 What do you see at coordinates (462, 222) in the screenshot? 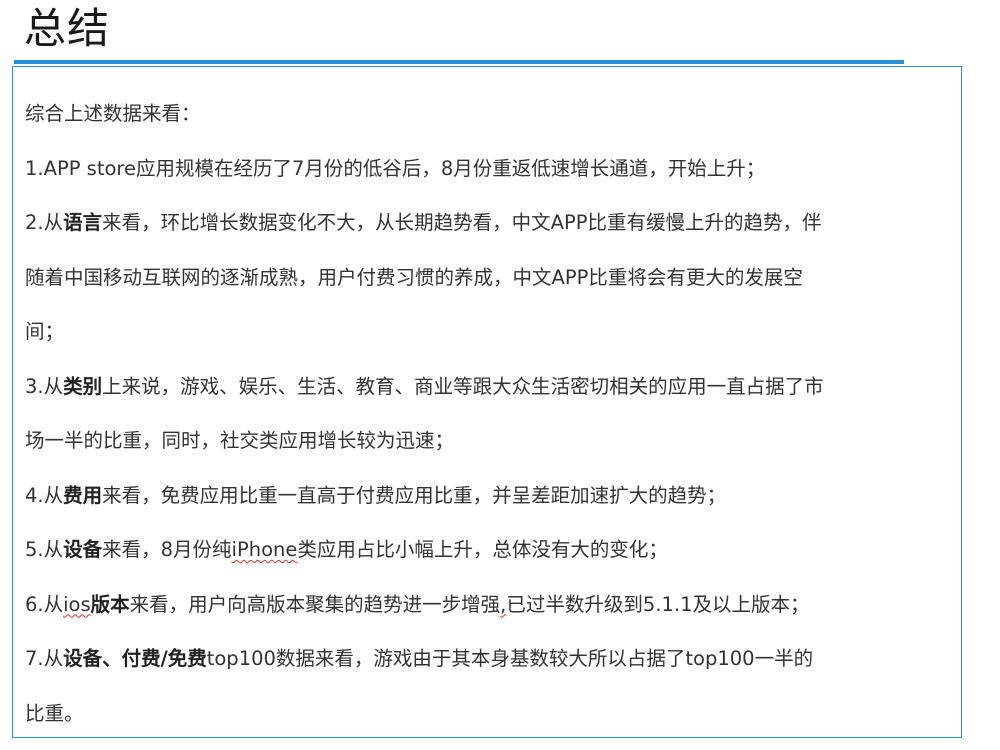
I see `item-2-text: 来看，环比增长数据变化不大，从长期趋势看，中文APP比重有缓慢上升的趋势，伴` at bounding box center [462, 222].